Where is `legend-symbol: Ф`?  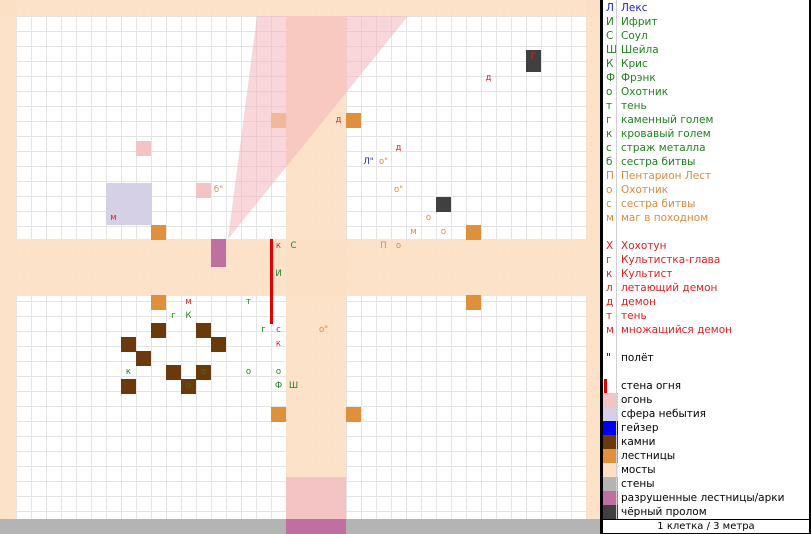
legend-symbol: Ф is located at coordinates (611, 78).